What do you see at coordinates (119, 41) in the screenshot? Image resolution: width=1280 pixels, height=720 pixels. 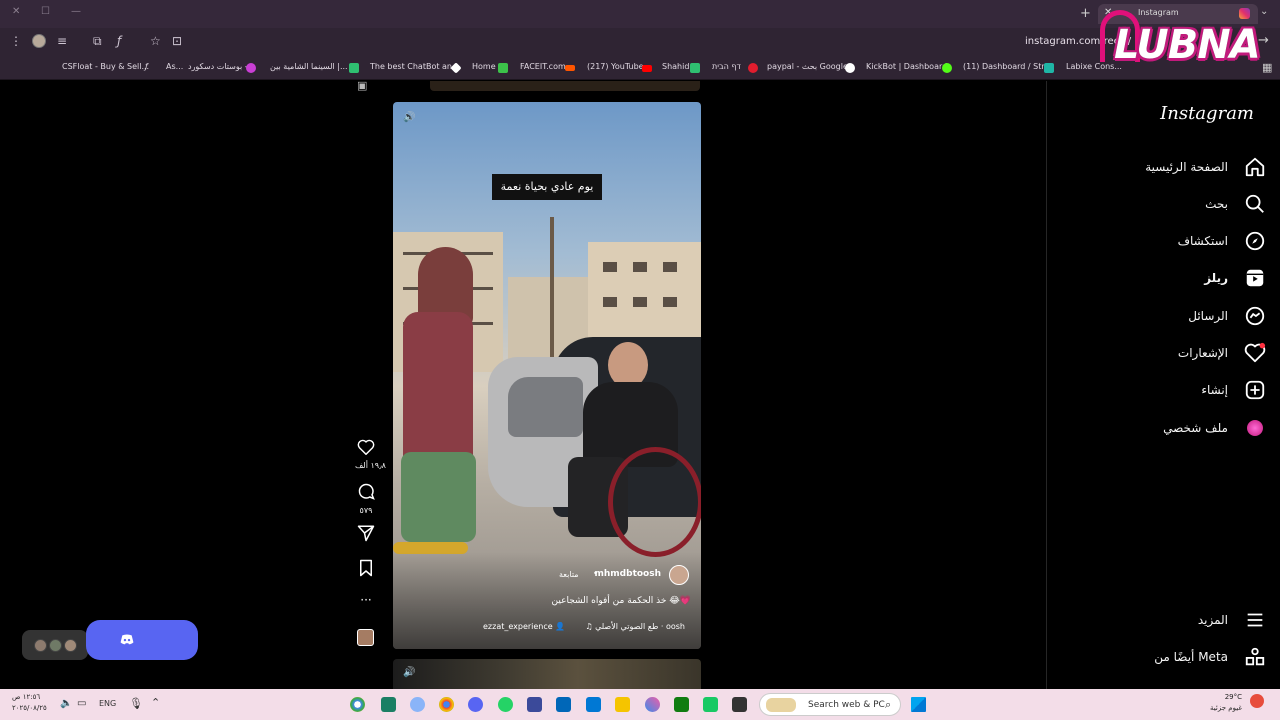 I see `extension-icon: ƒ` at bounding box center [119, 41].